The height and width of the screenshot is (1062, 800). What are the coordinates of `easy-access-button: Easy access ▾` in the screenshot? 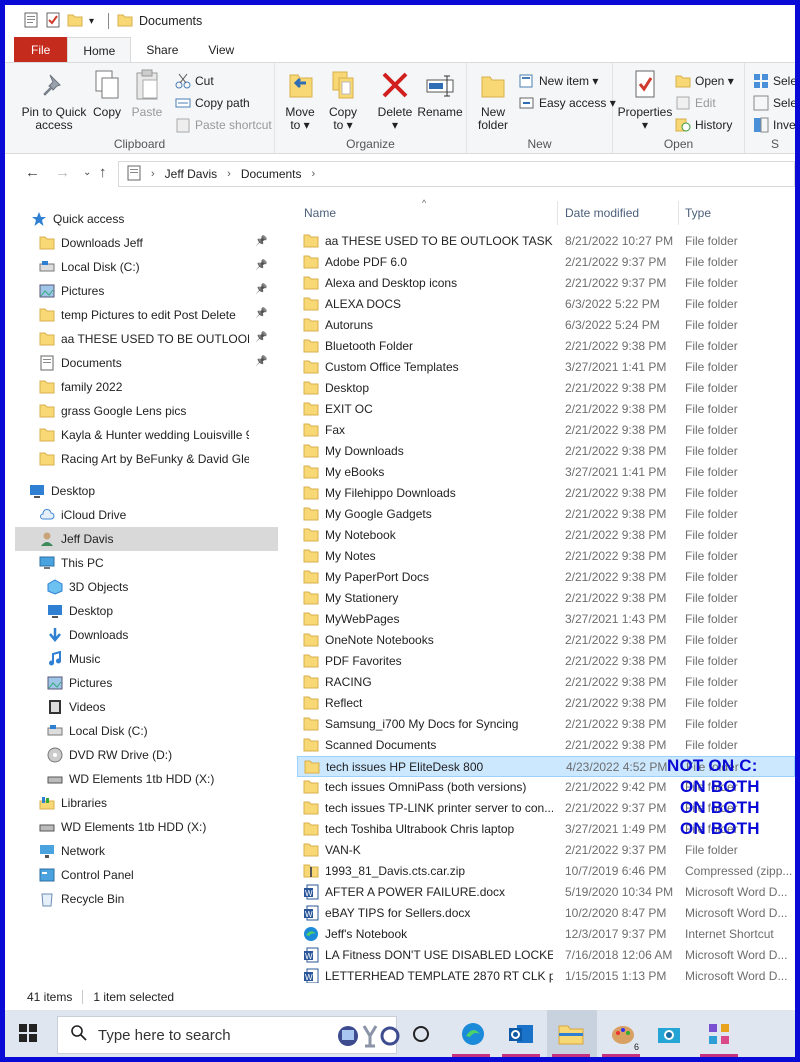 It's located at (567, 103).